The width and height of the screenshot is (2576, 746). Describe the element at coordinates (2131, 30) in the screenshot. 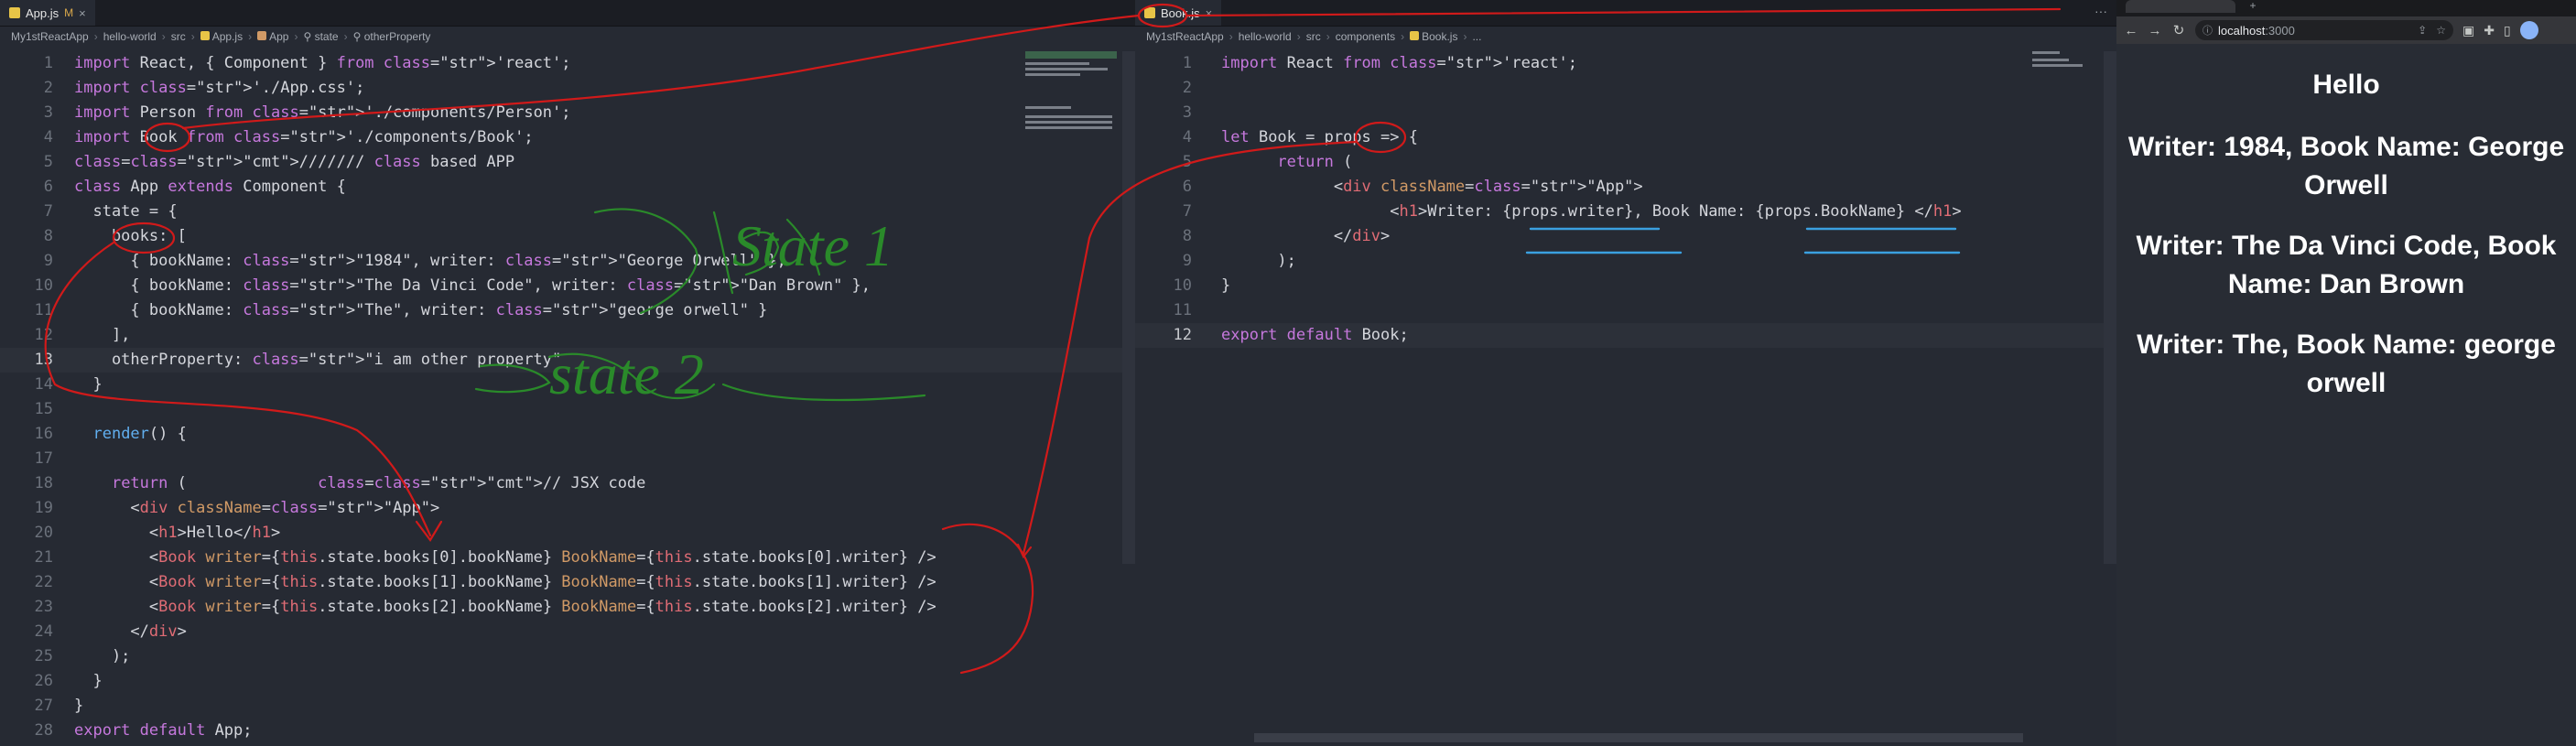

I see `back-icon: ←` at that location.